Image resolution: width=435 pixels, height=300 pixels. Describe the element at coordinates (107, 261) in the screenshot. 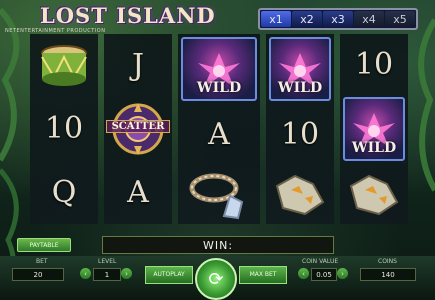

I see `level-label: LEVEL` at that location.